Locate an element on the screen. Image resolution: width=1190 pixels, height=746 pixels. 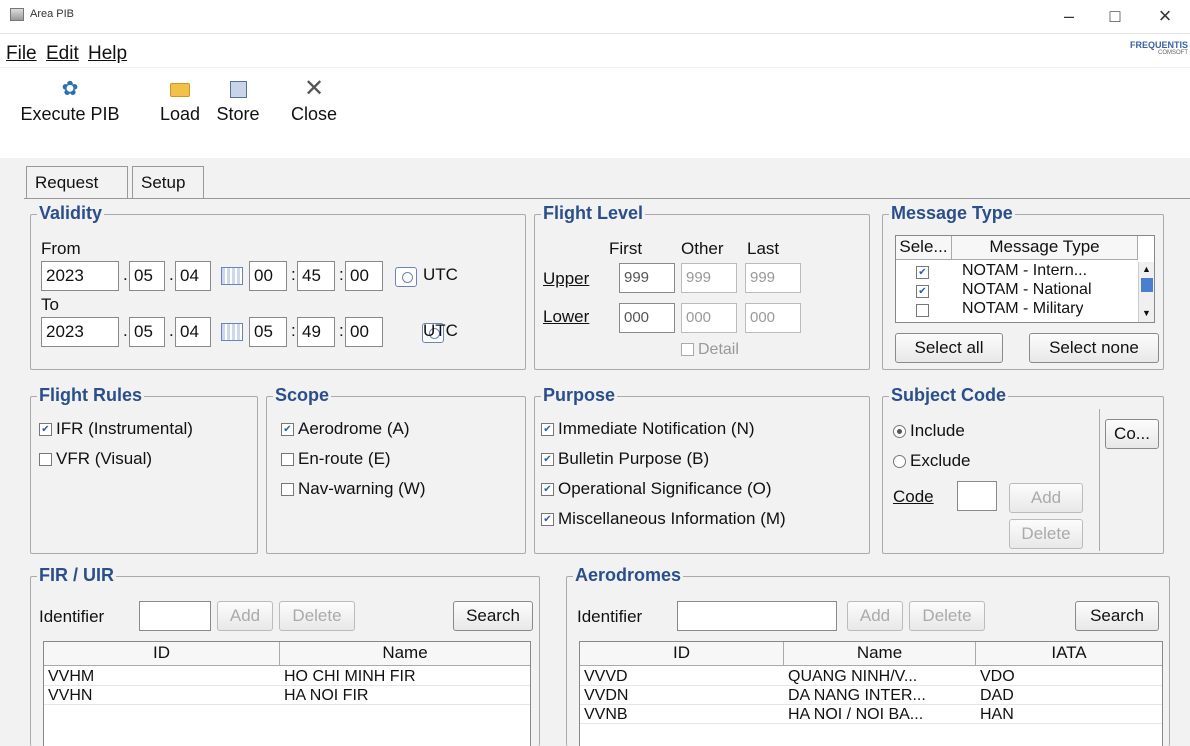
aerodrome-checkbox: ✔ Aerodrome (A) is located at coordinates (345, 429).